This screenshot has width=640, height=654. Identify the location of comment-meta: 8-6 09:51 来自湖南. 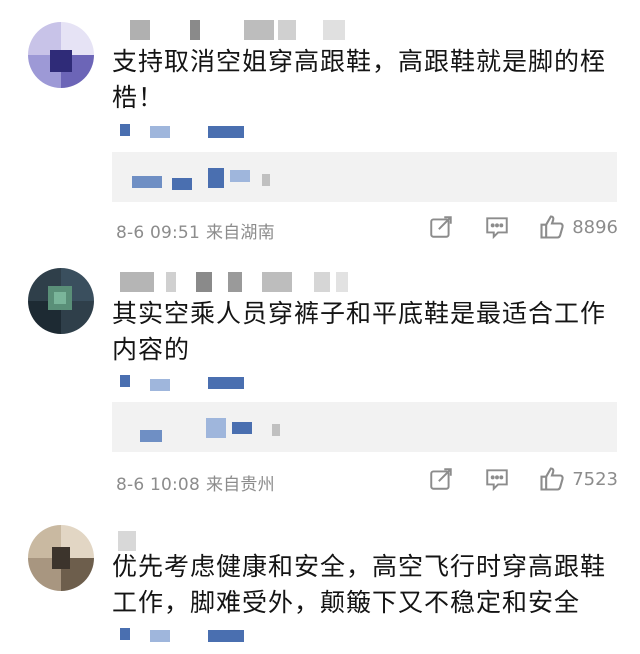
(195, 230).